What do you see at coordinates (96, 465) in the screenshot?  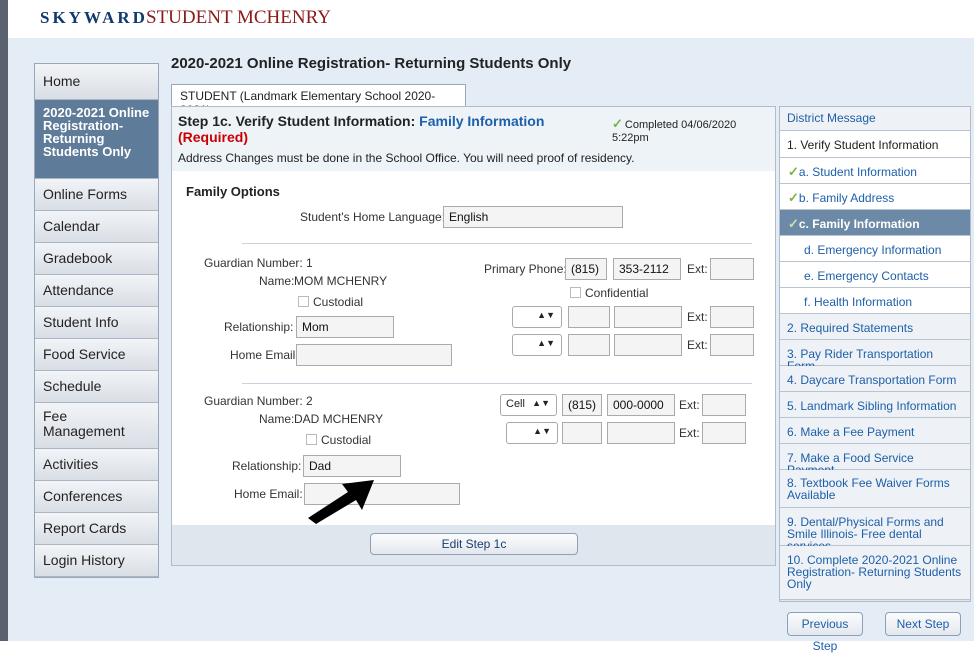 I see `nav-item-activities: Activities` at bounding box center [96, 465].